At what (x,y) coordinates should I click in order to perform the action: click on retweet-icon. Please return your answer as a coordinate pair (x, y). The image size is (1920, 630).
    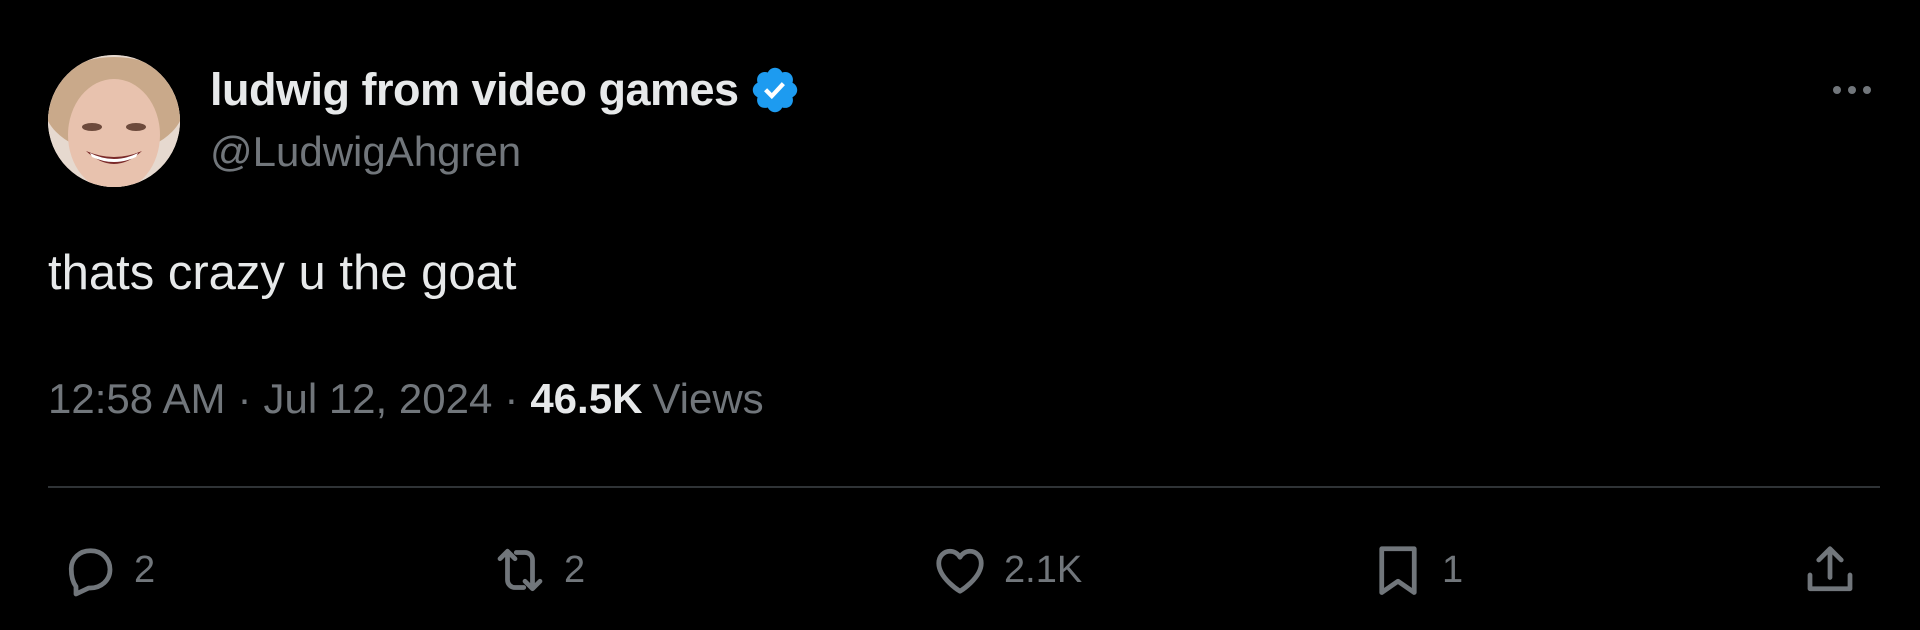
    Looking at the image, I should click on (520, 570).